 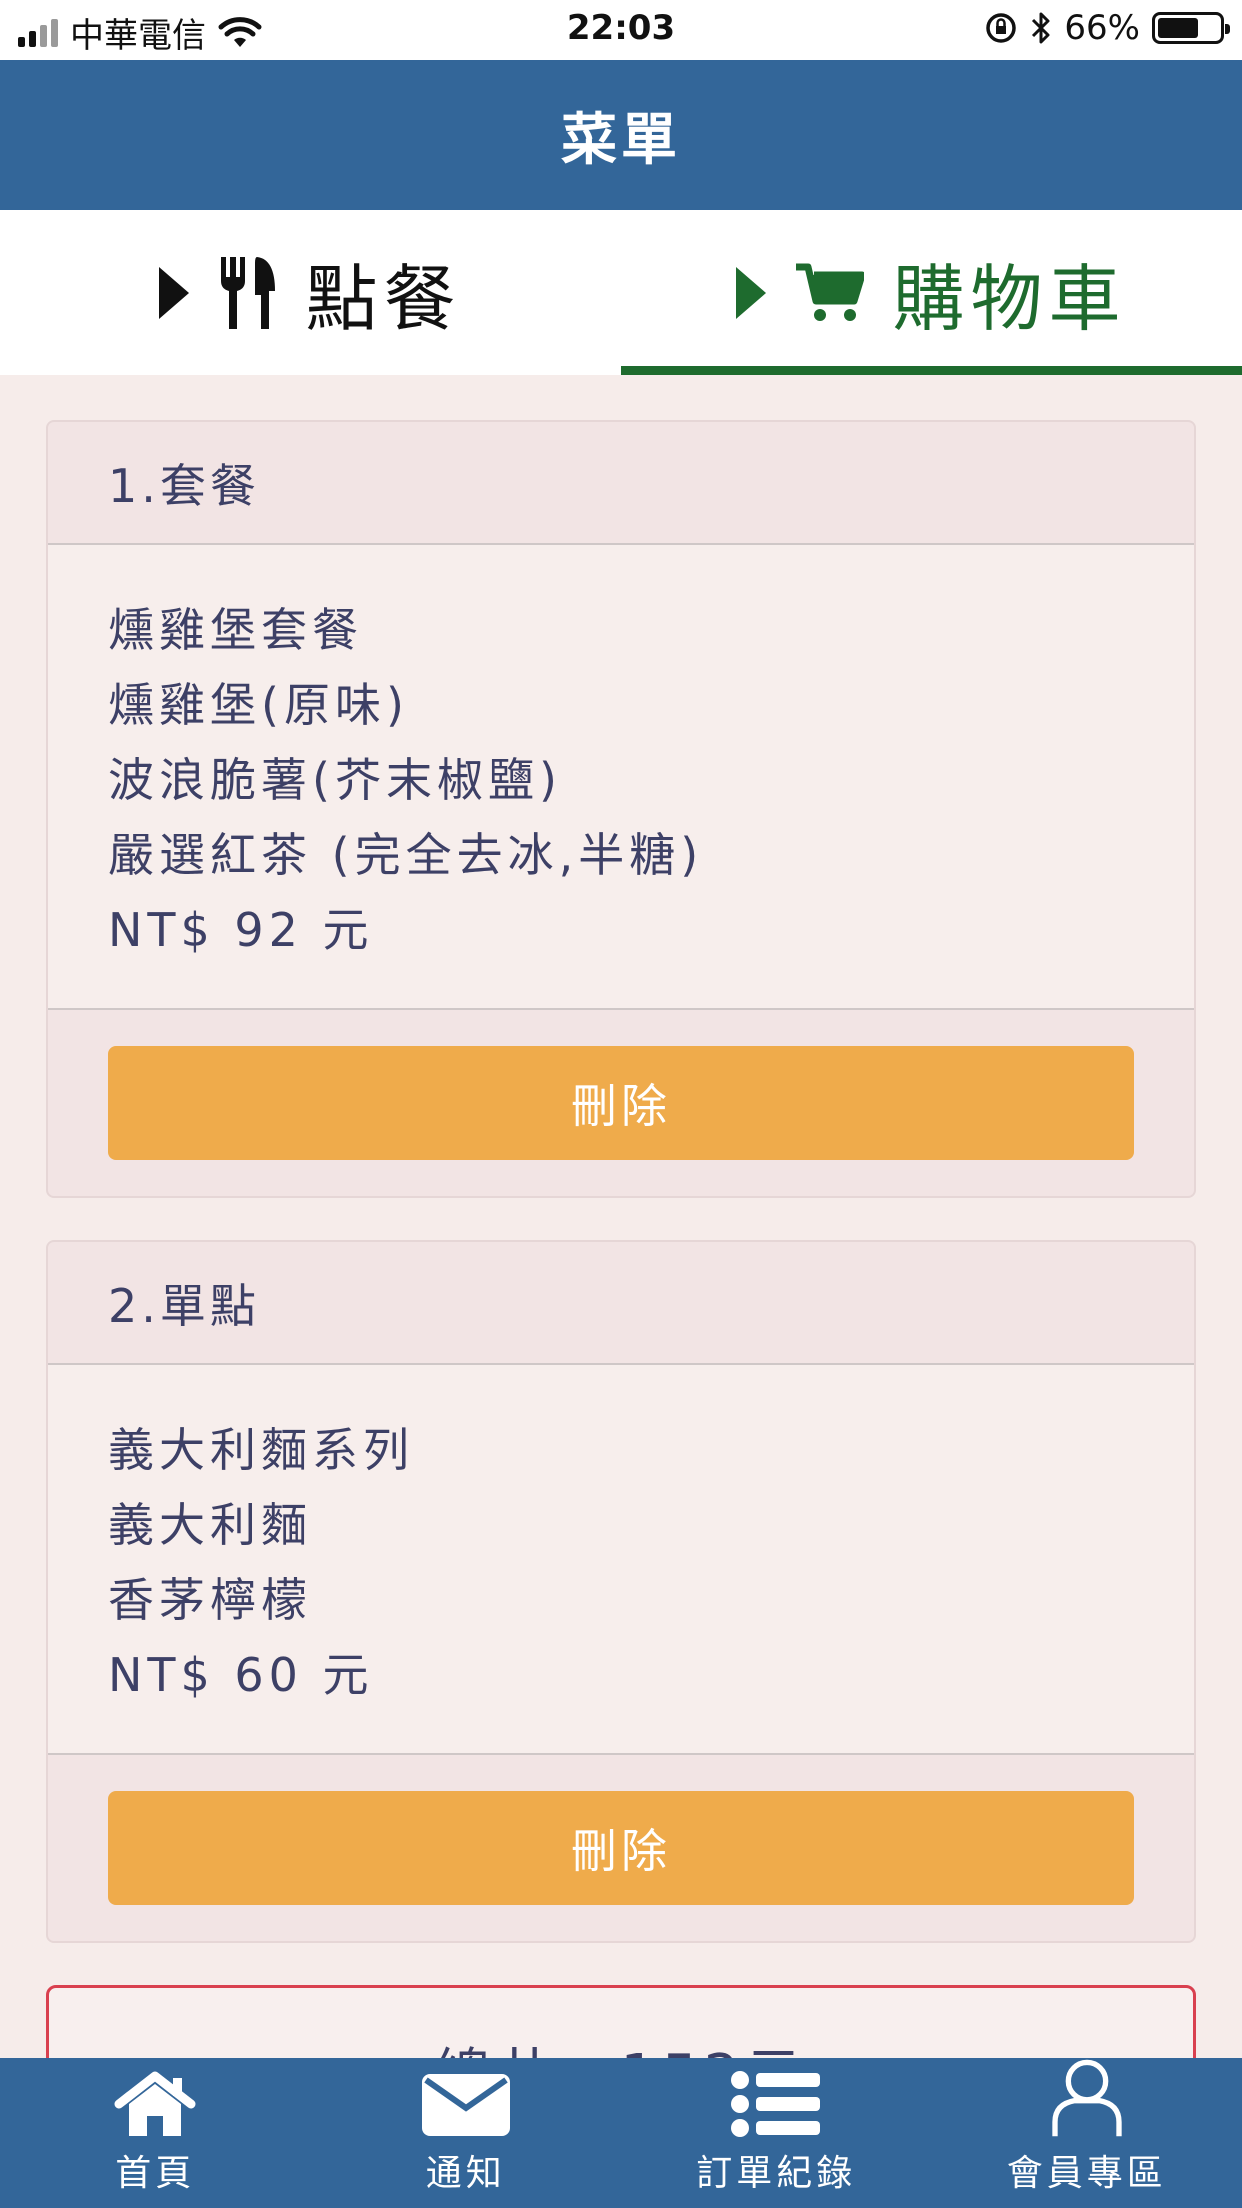 What do you see at coordinates (830, 292) in the screenshot?
I see `cart-icon` at bounding box center [830, 292].